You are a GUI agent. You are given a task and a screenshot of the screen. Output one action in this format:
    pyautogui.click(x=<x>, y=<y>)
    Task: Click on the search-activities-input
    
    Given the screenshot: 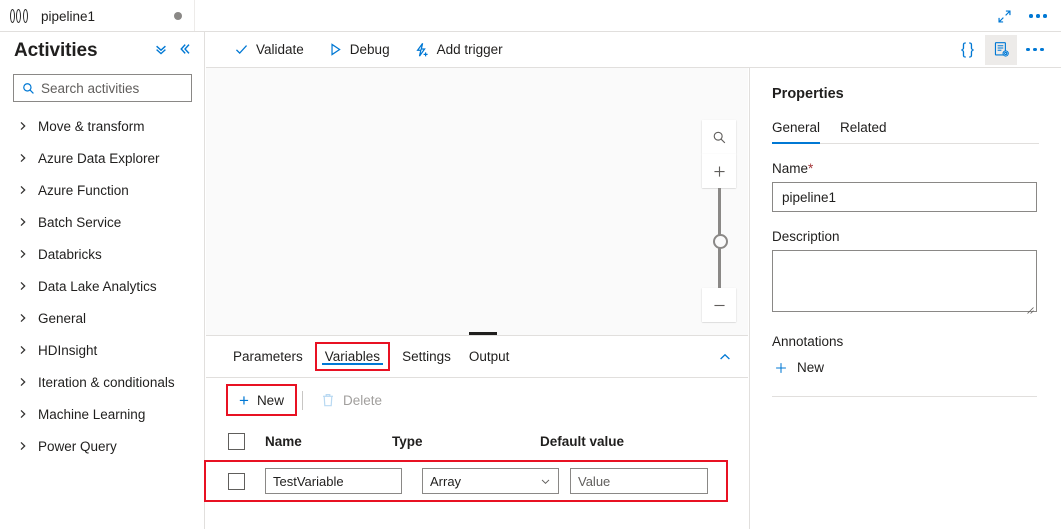 What is the action you would take?
    pyautogui.click(x=116, y=88)
    